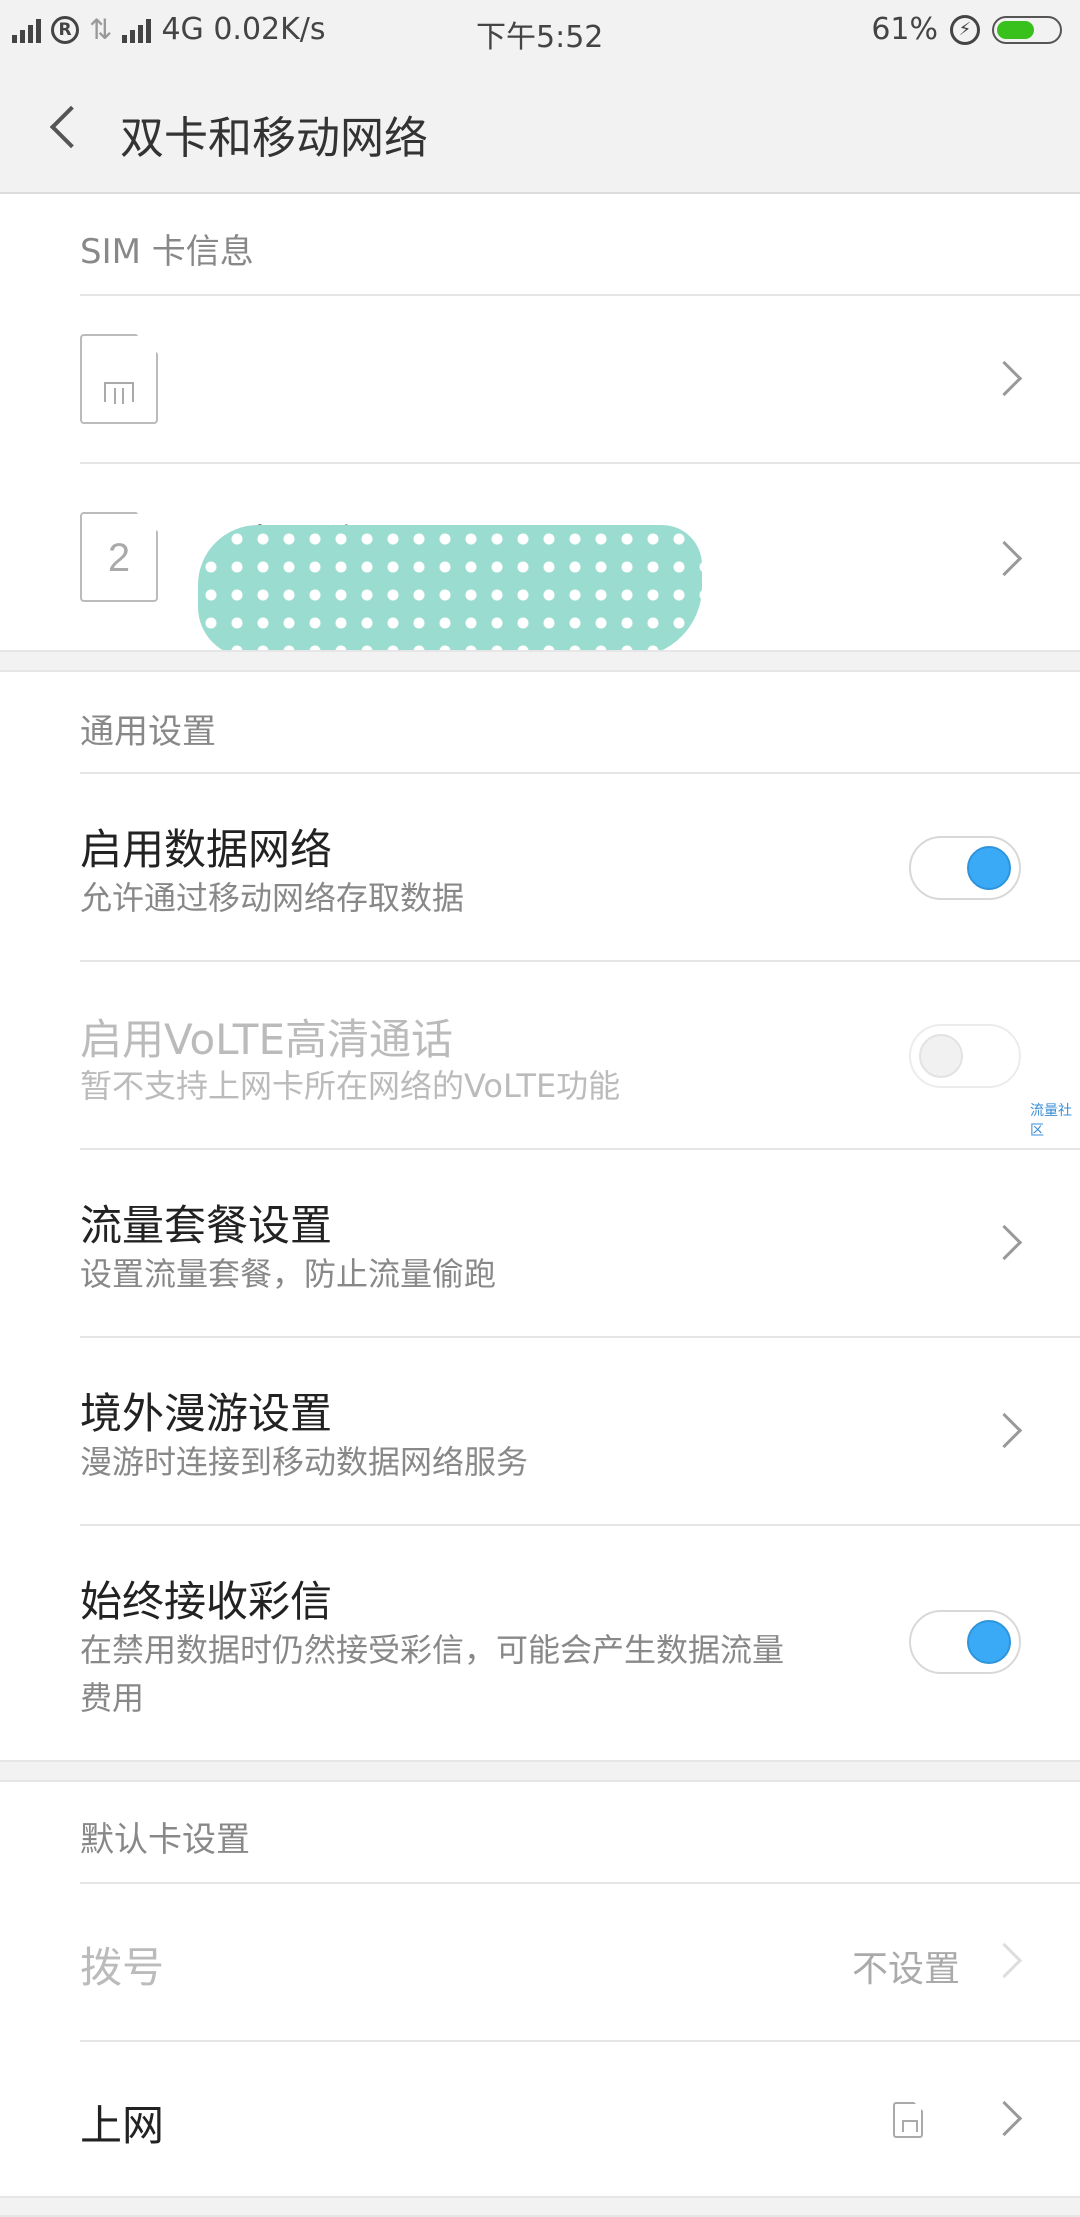 This screenshot has height=2217, width=1080. What do you see at coordinates (119, 557) in the screenshot?
I see `sim2-icon: 2` at bounding box center [119, 557].